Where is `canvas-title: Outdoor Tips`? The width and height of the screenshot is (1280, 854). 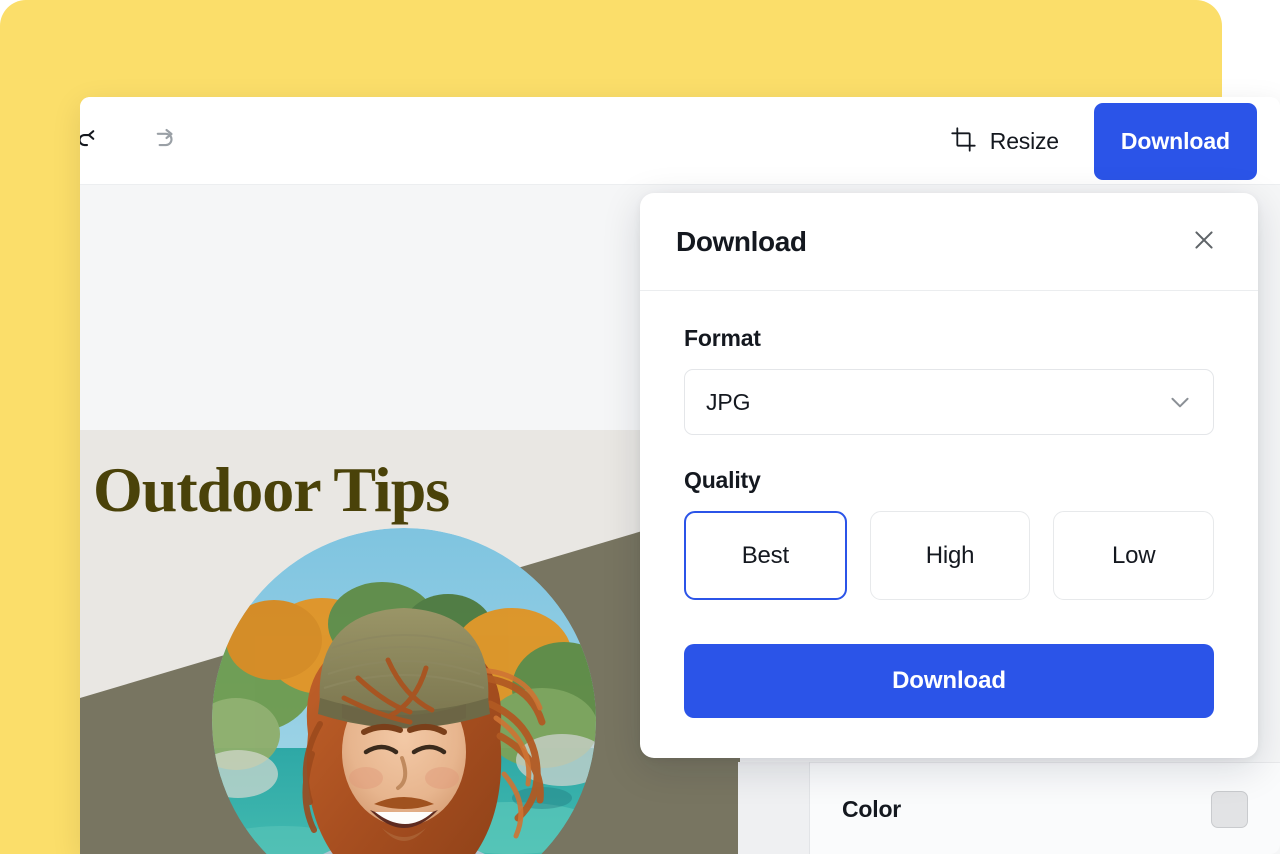
canvas-title: Outdoor Tips is located at coordinates (271, 490).